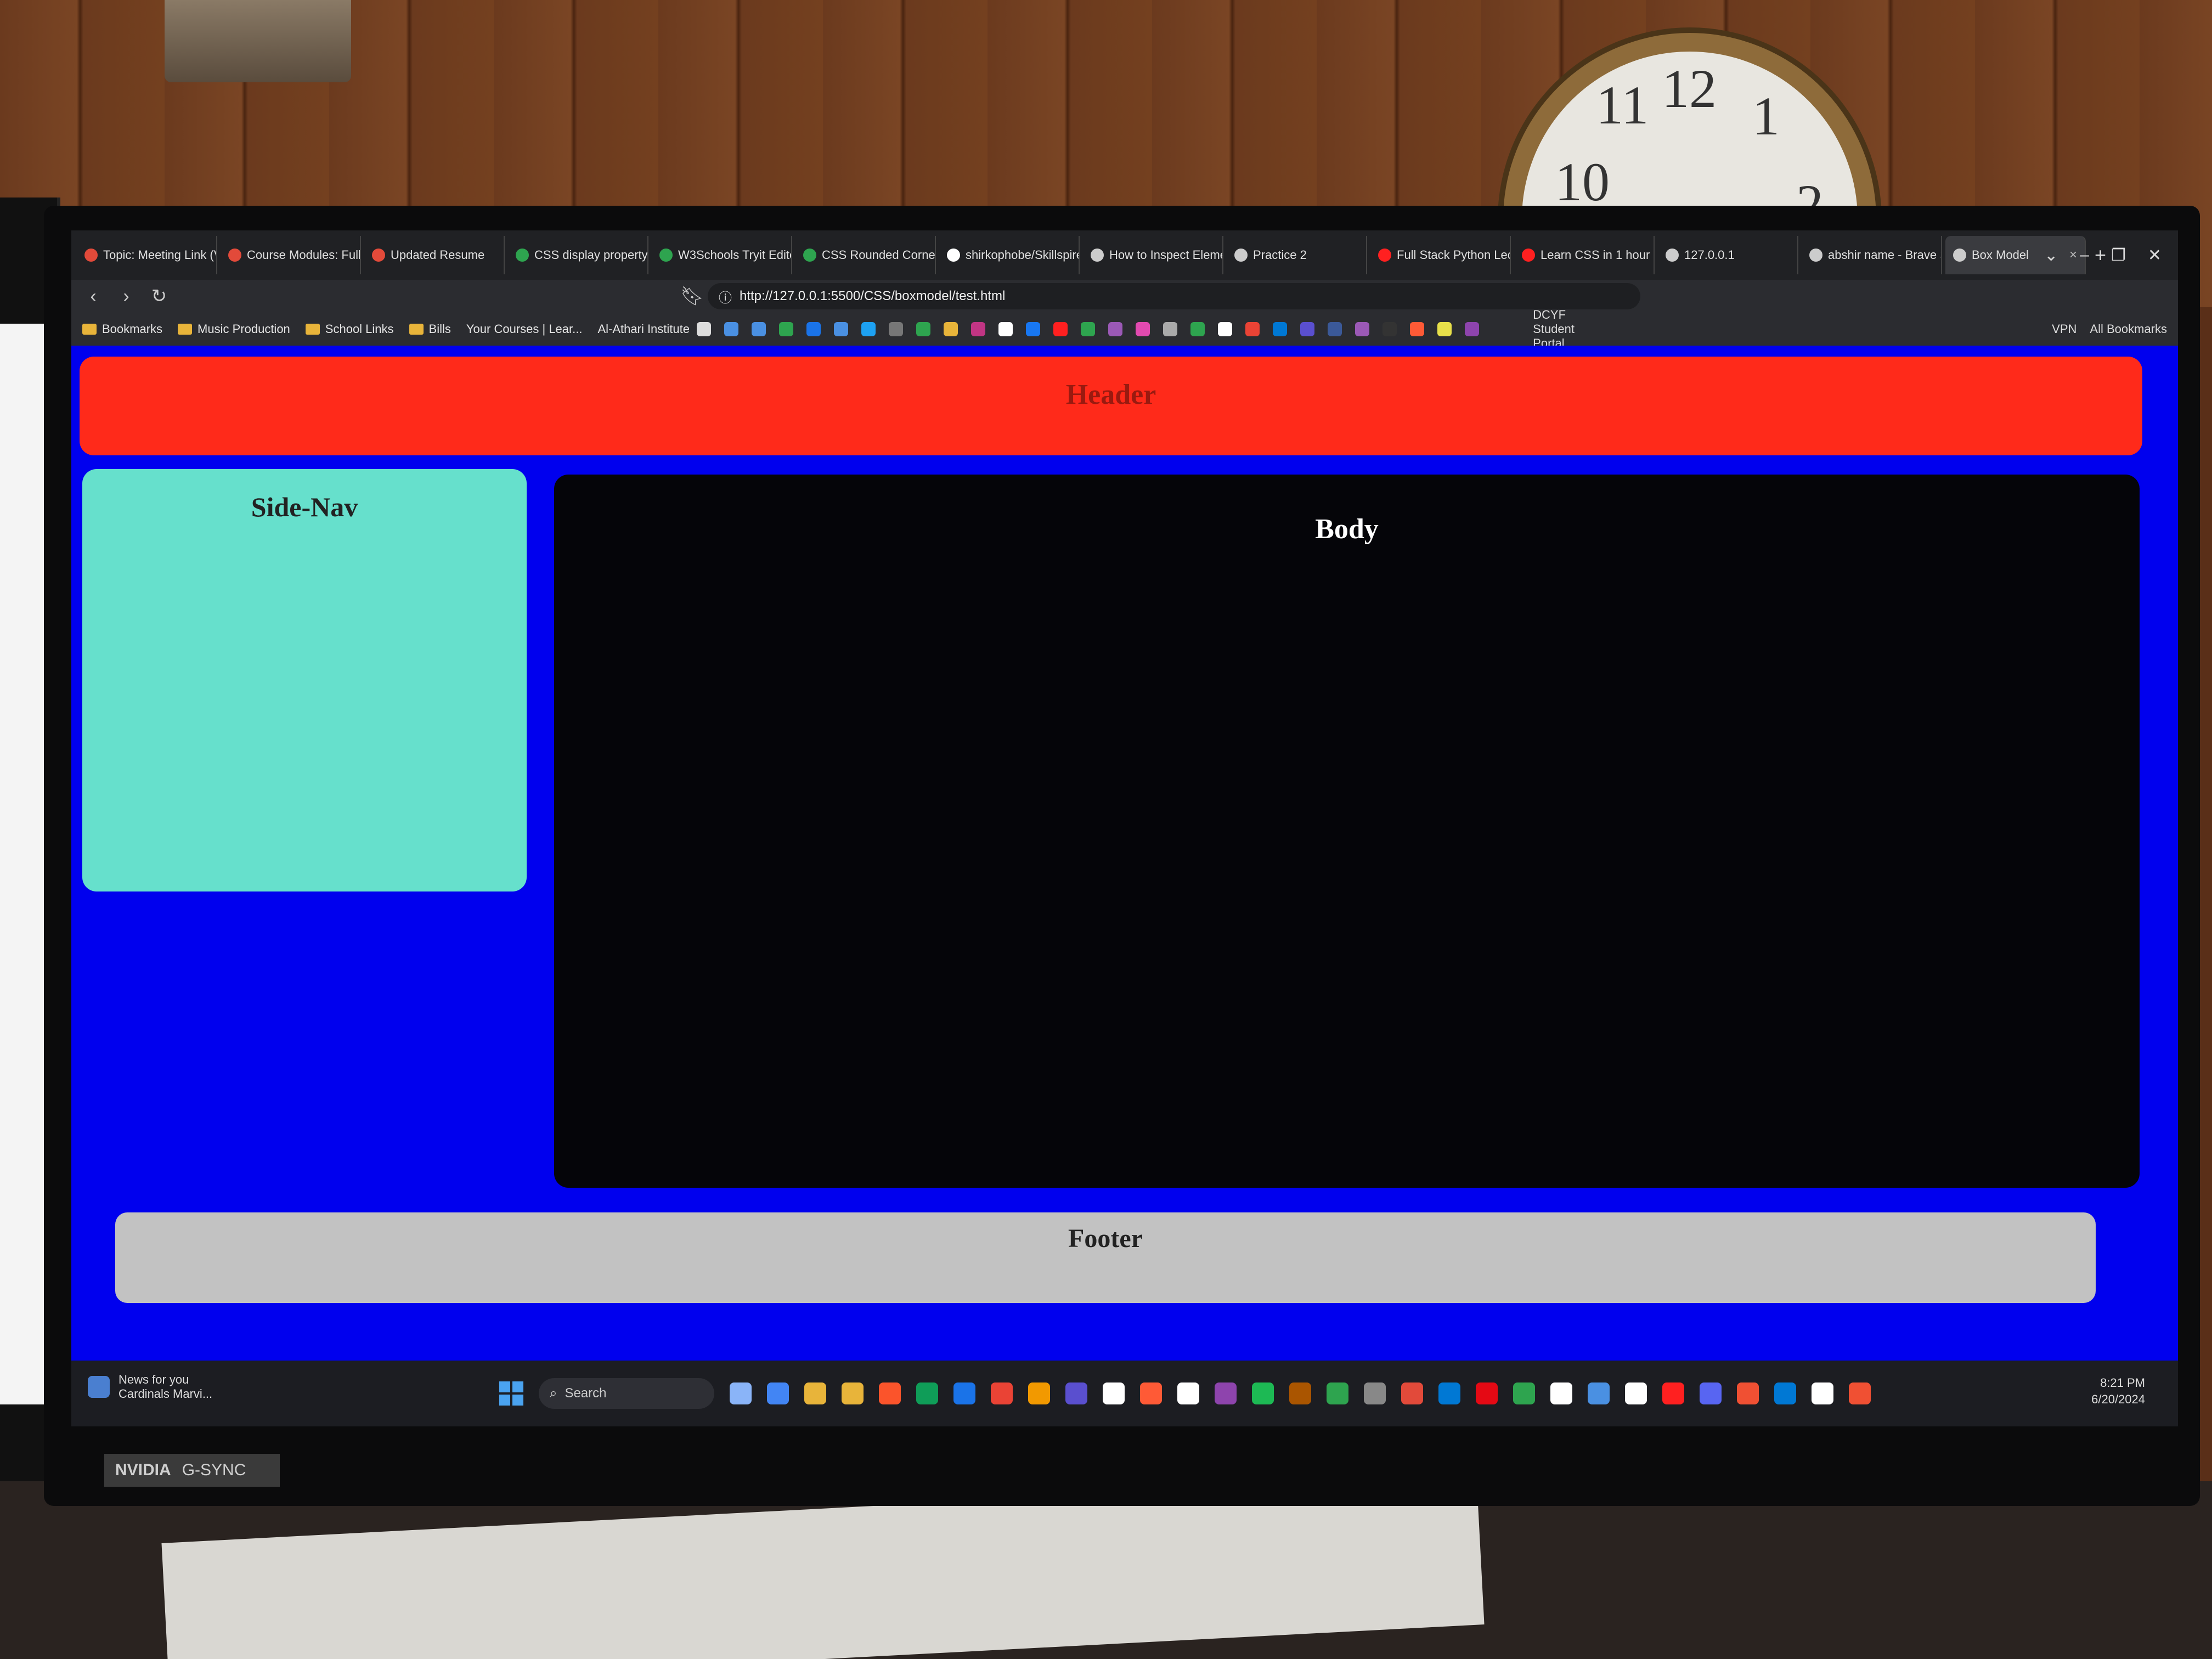 Image resolution: width=2212 pixels, height=1659 pixels. I want to click on bookmark-folder: Bookmarks, so click(122, 329).